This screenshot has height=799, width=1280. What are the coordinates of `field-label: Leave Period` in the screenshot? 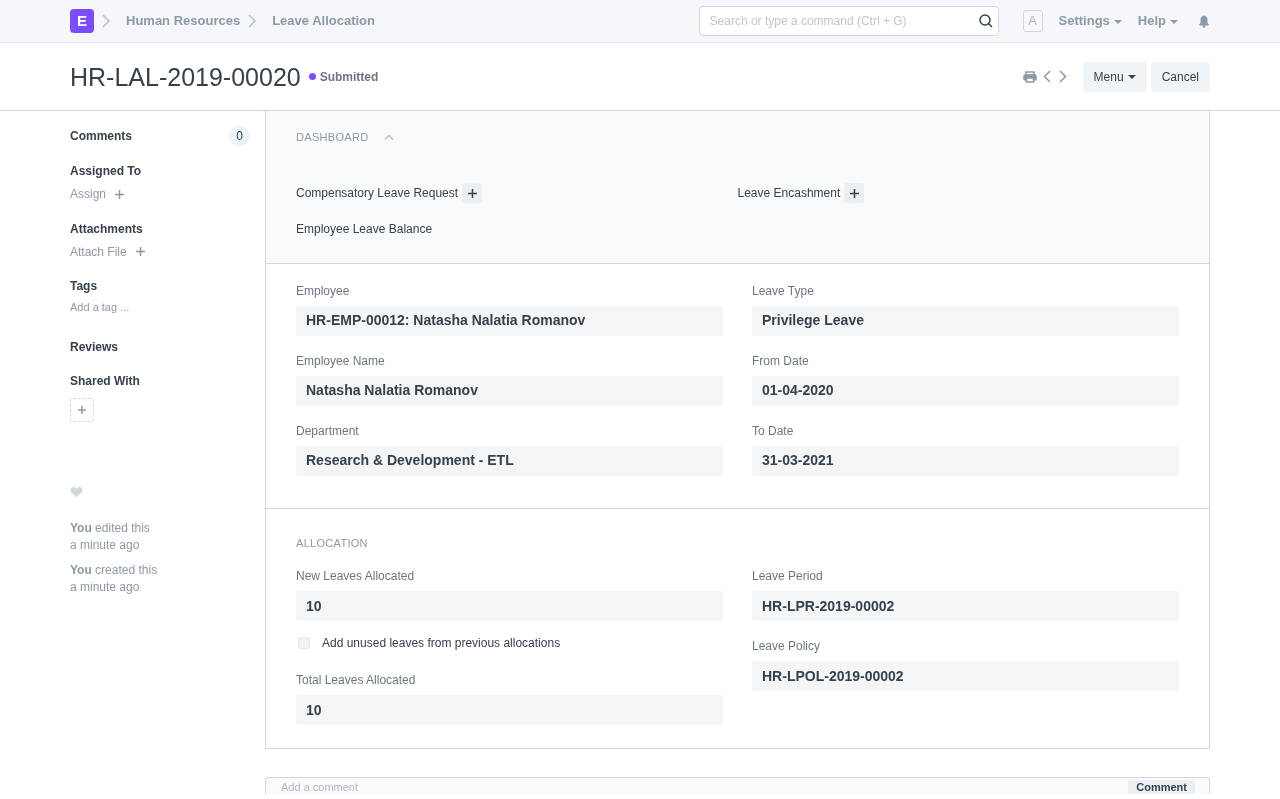 It's located at (788, 576).